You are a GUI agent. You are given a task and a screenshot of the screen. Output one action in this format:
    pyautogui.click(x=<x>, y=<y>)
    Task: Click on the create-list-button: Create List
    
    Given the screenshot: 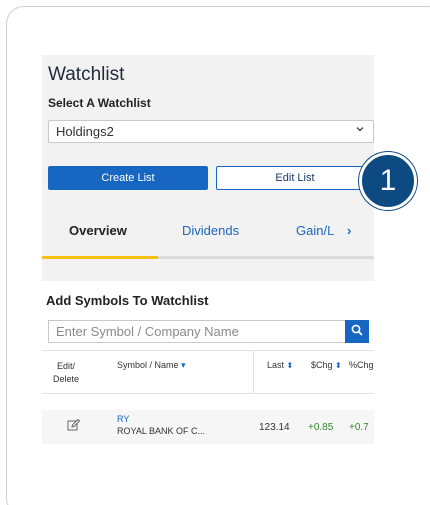 What is the action you would take?
    pyautogui.click(x=128, y=178)
    